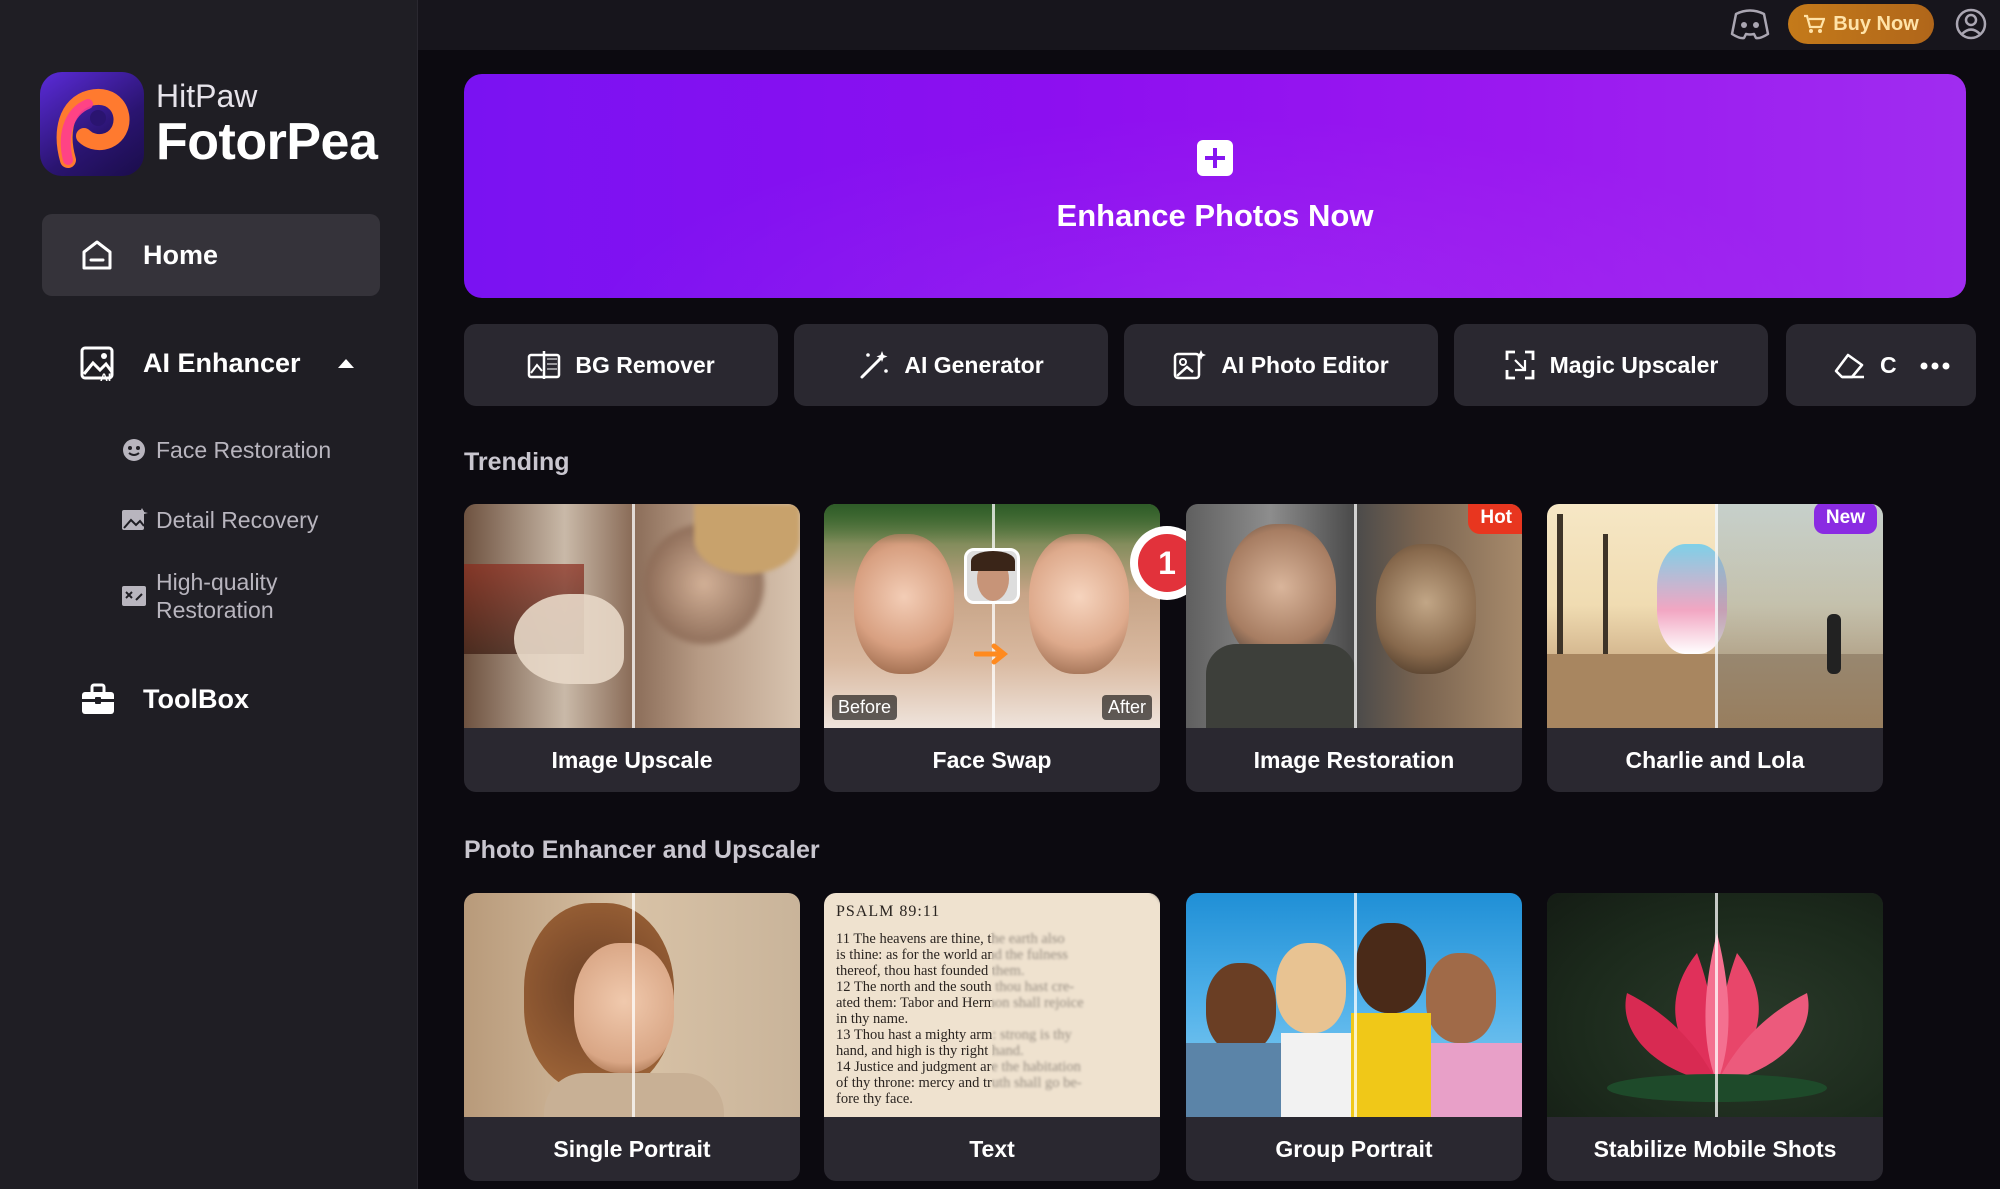  What do you see at coordinates (1215, 215) in the screenshot?
I see `hero-title: Enhance Photos Now` at bounding box center [1215, 215].